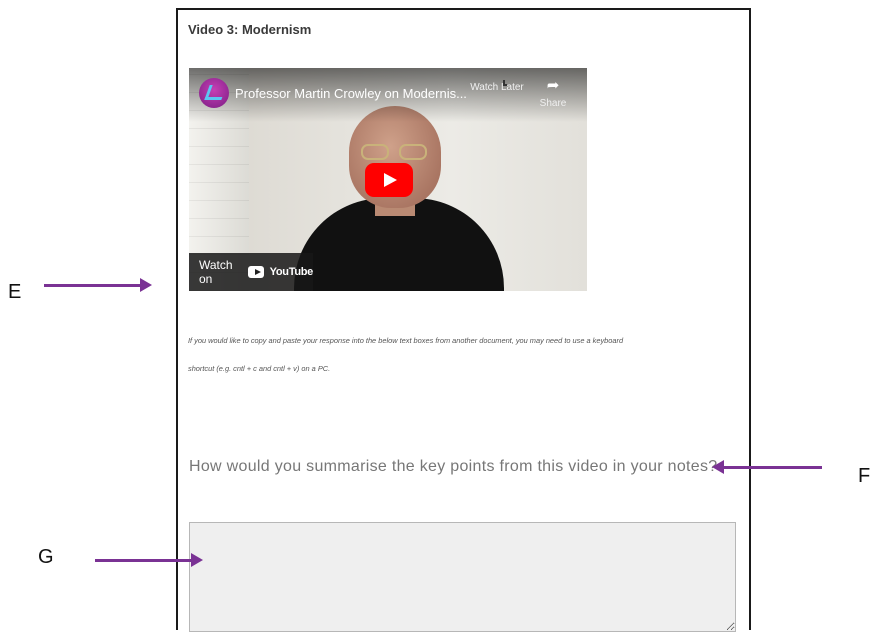 This screenshot has height=632, width=875. I want to click on watch-on-label: Watch on, so click(216, 272).